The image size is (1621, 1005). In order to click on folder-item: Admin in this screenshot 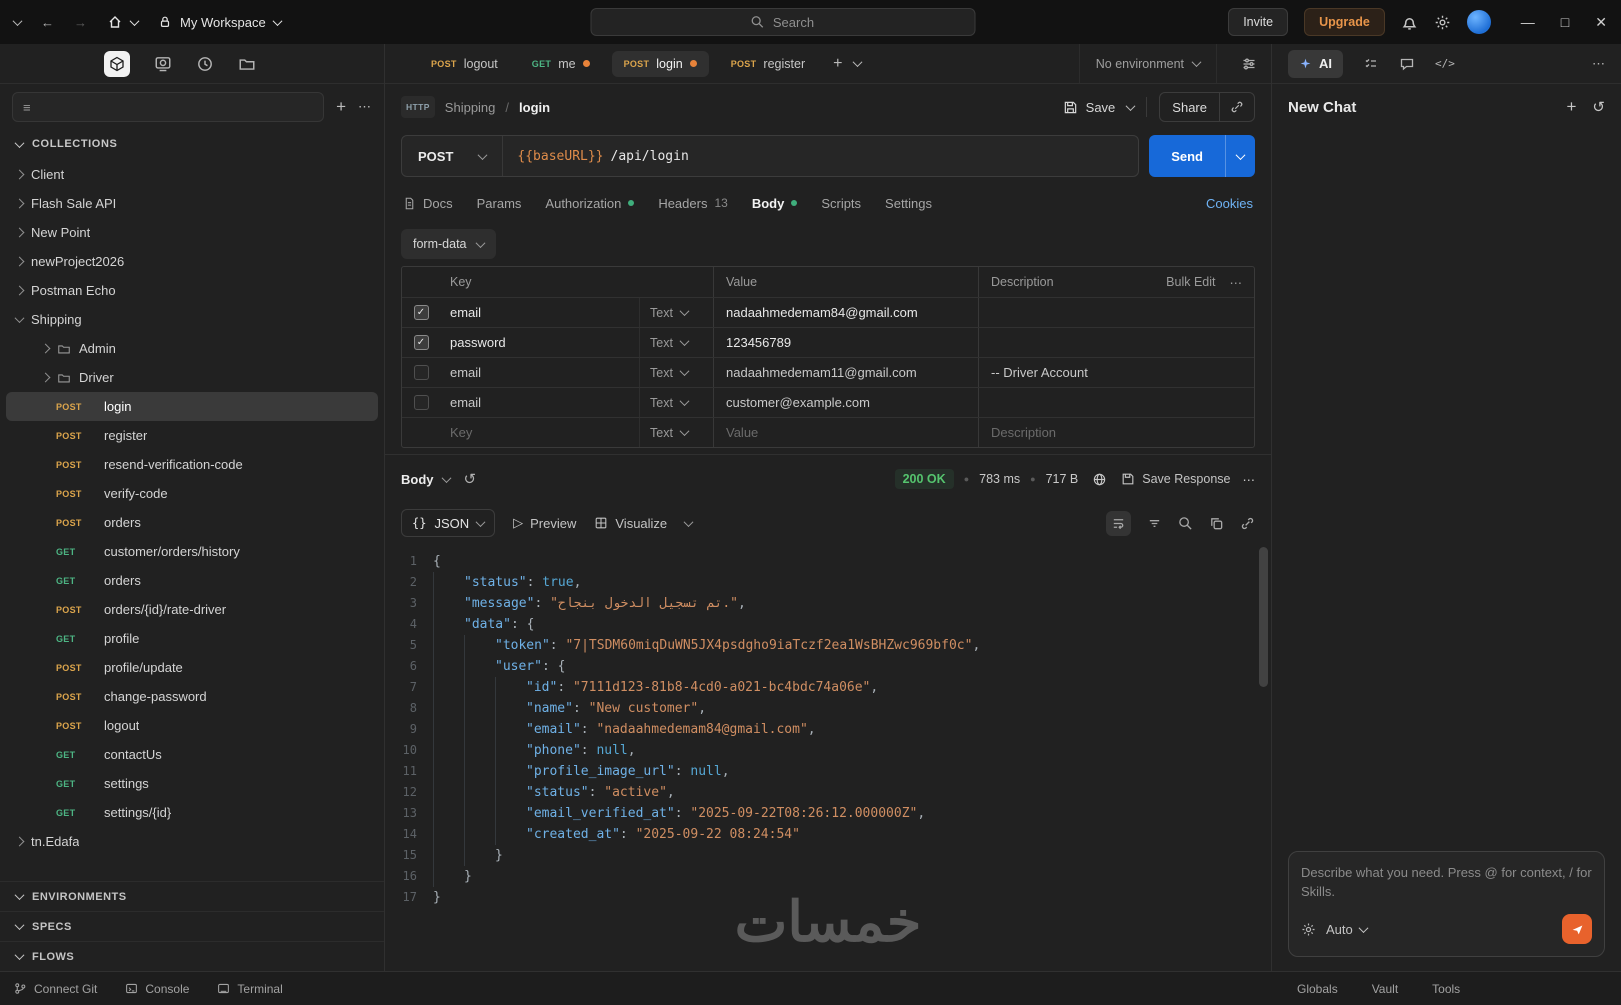, I will do `click(192, 348)`.